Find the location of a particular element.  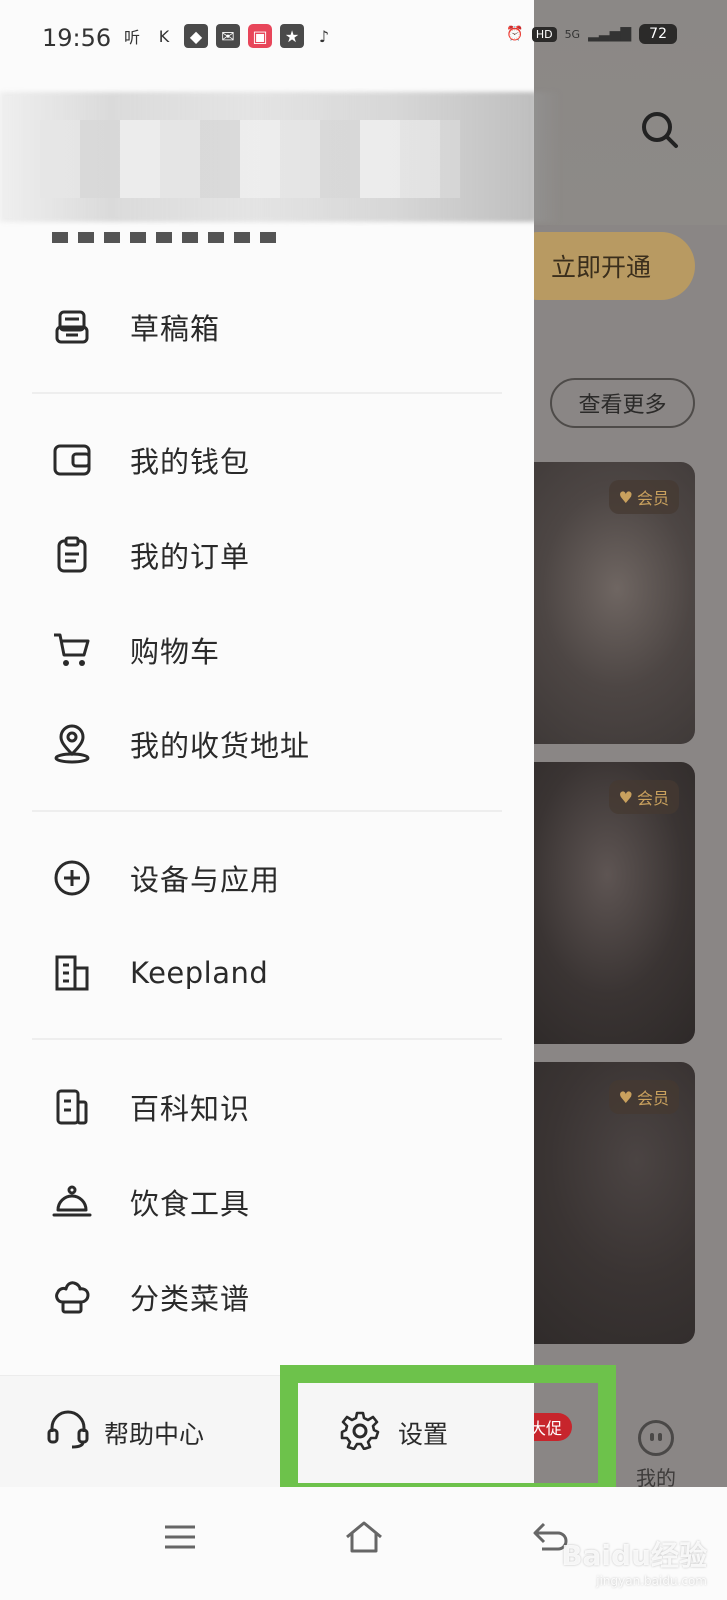

tab-my: 我的 is located at coordinates (656, 1455).